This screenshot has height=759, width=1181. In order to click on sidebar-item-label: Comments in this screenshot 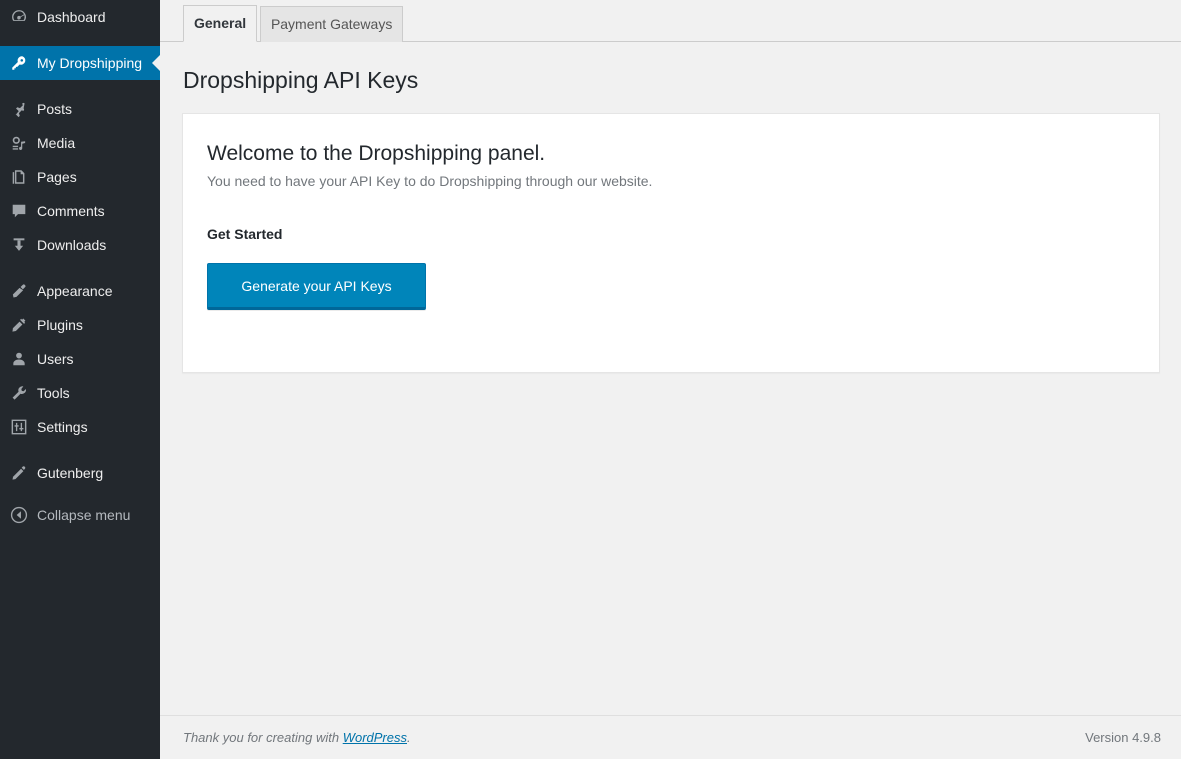, I will do `click(71, 211)`.